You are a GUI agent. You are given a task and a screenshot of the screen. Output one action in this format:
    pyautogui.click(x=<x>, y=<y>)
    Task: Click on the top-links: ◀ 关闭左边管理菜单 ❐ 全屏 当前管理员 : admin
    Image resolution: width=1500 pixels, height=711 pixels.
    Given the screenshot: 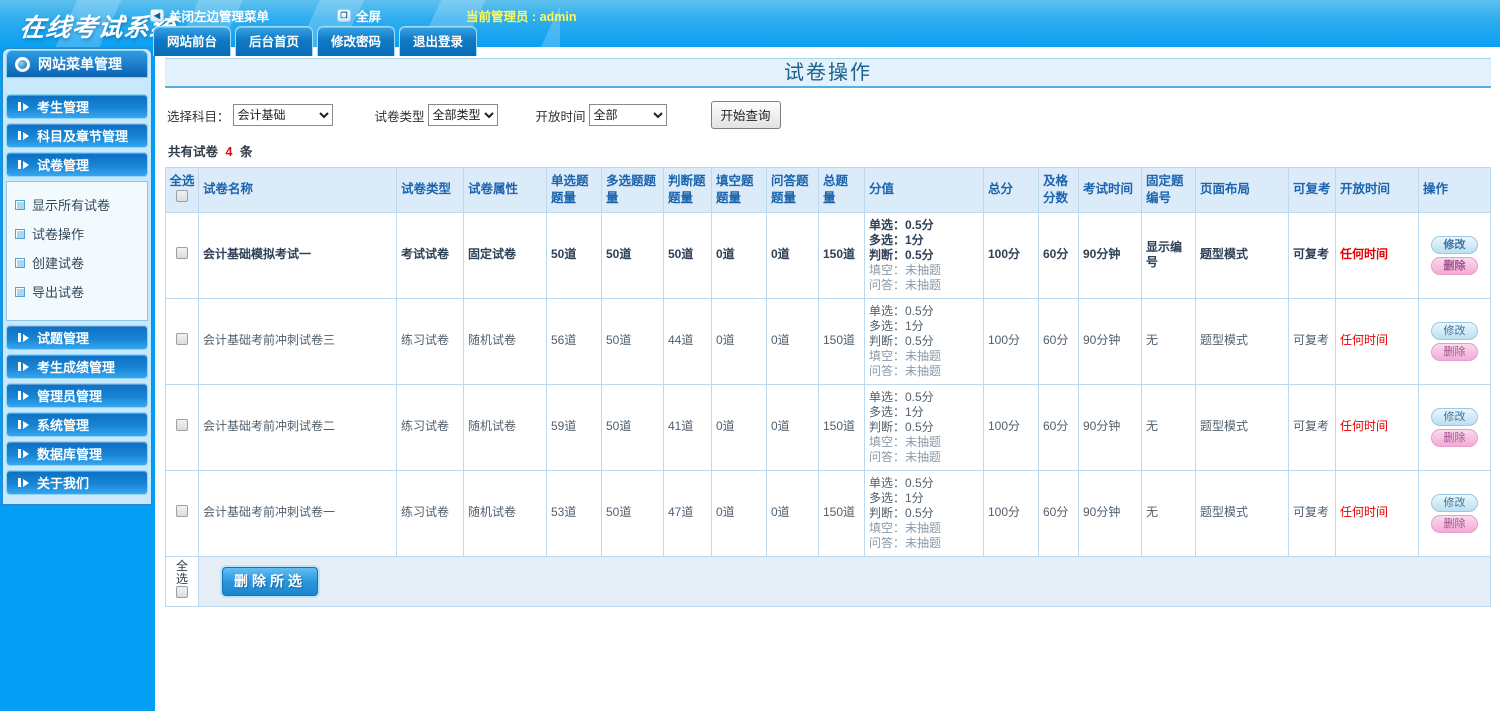 What is the action you would take?
    pyautogui.click(x=363, y=15)
    